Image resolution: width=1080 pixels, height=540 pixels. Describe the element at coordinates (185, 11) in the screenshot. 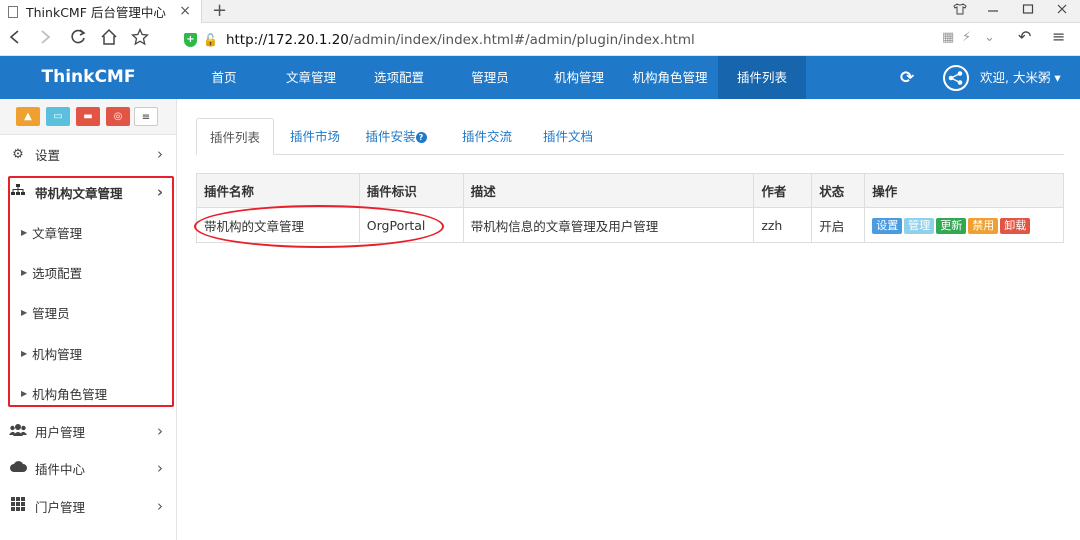

I see `tab-close-icon: ×` at that location.